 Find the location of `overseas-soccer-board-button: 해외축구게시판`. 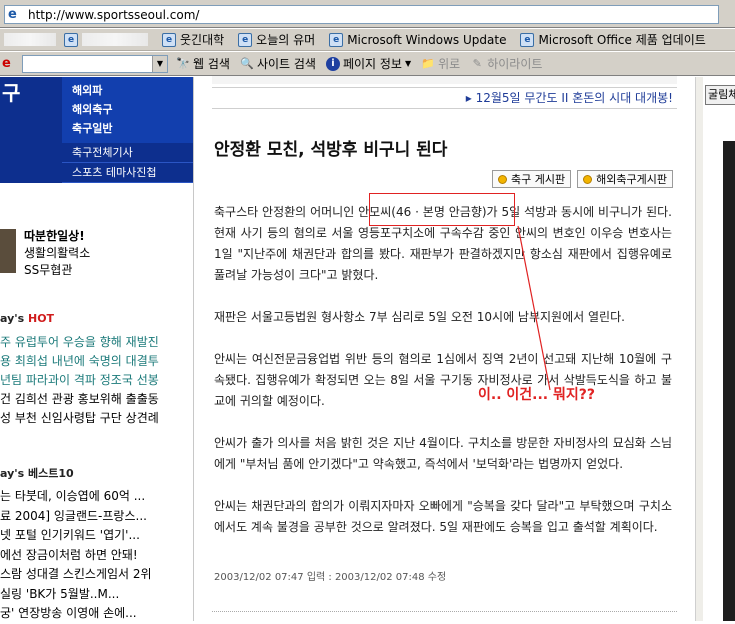

overseas-soccer-board-button: 해외축구게시판 is located at coordinates (625, 179).